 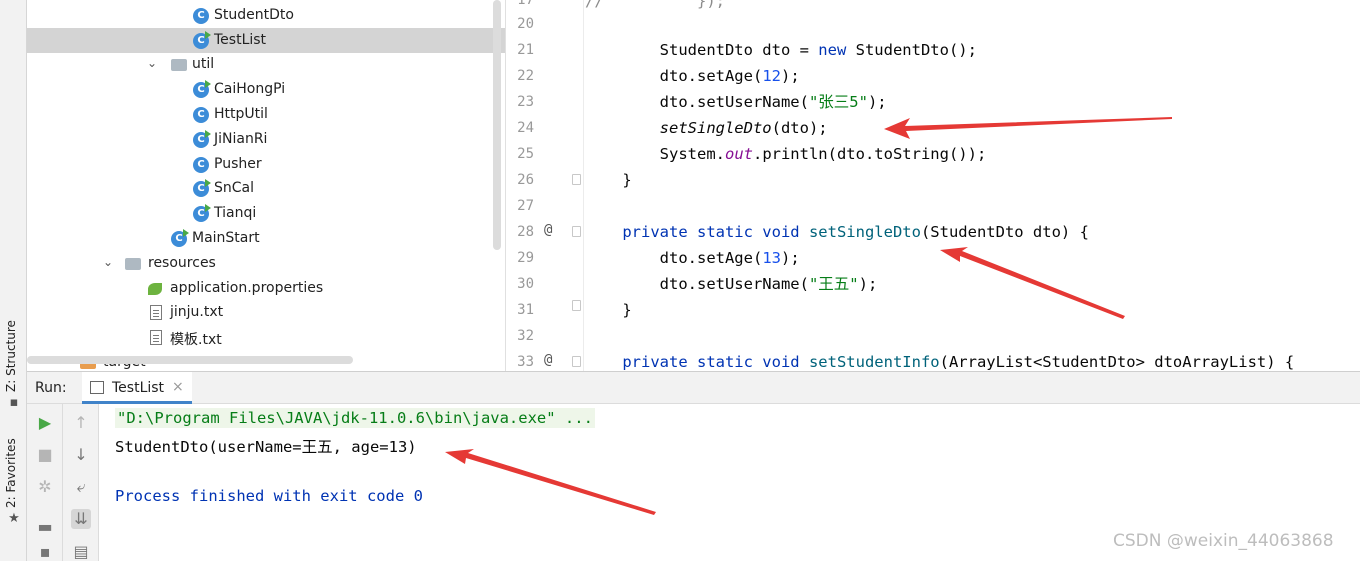 What do you see at coordinates (250, 89) in the screenshot?
I see `tree-item-label: CaiHongPi` at bounding box center [250, 89].